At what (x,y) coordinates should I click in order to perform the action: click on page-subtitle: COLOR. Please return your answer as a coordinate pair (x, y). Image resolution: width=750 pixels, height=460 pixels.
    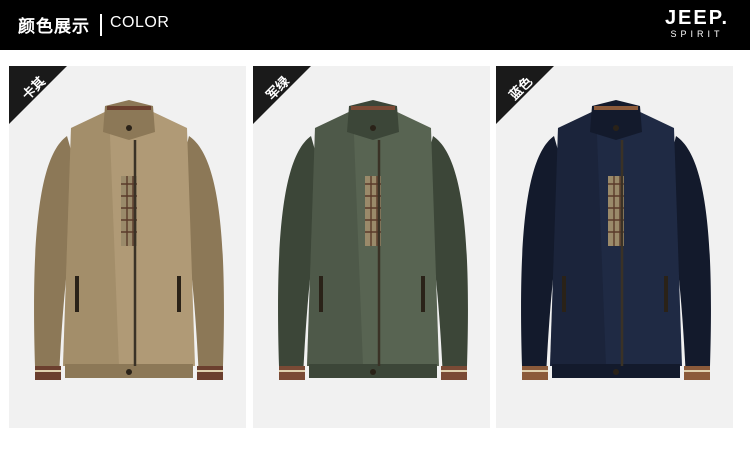
    Looking at the image, I should click on (140, 22).